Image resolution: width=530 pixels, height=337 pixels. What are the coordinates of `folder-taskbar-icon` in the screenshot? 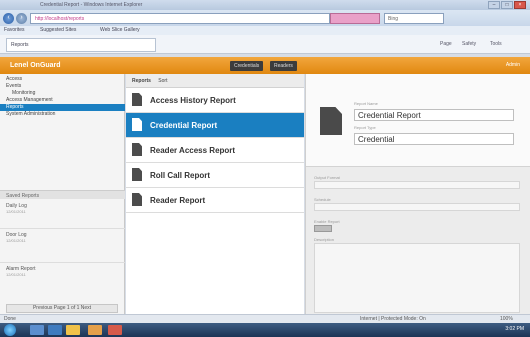 It's located at (73, 330).